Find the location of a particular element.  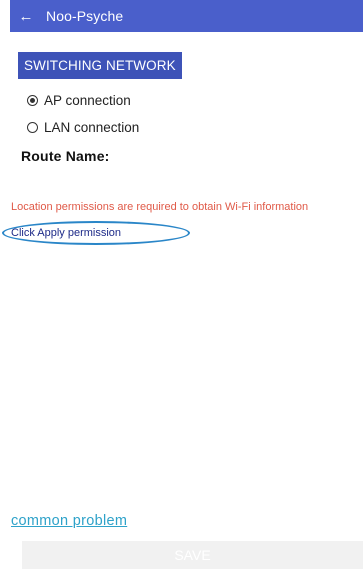

radio-unchecked-icon is located at coordinates (32, 127).